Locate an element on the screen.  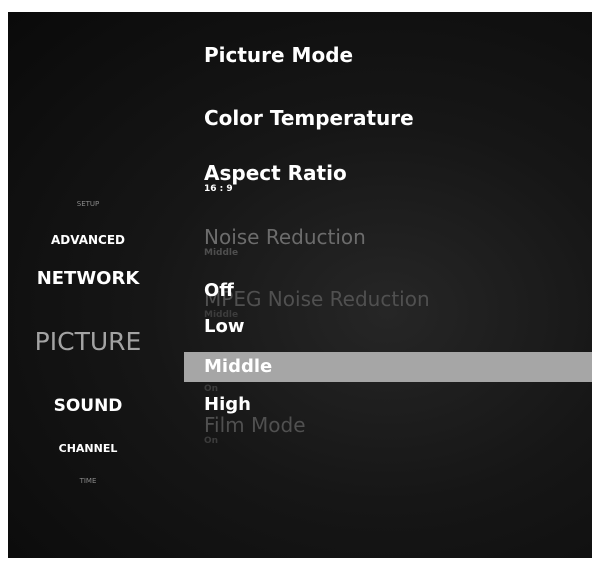
menu-item-label: Aspect Ratio is located at coordinates (275, 173).